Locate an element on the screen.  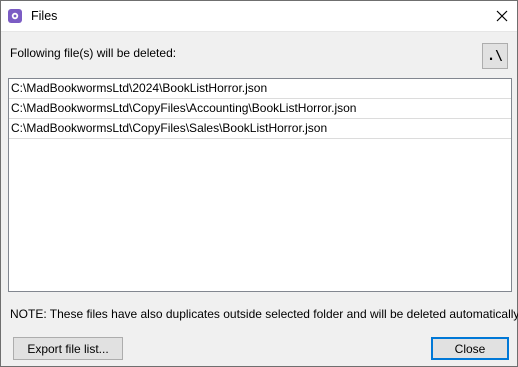
app-icon is located at coordinates (15, 16).